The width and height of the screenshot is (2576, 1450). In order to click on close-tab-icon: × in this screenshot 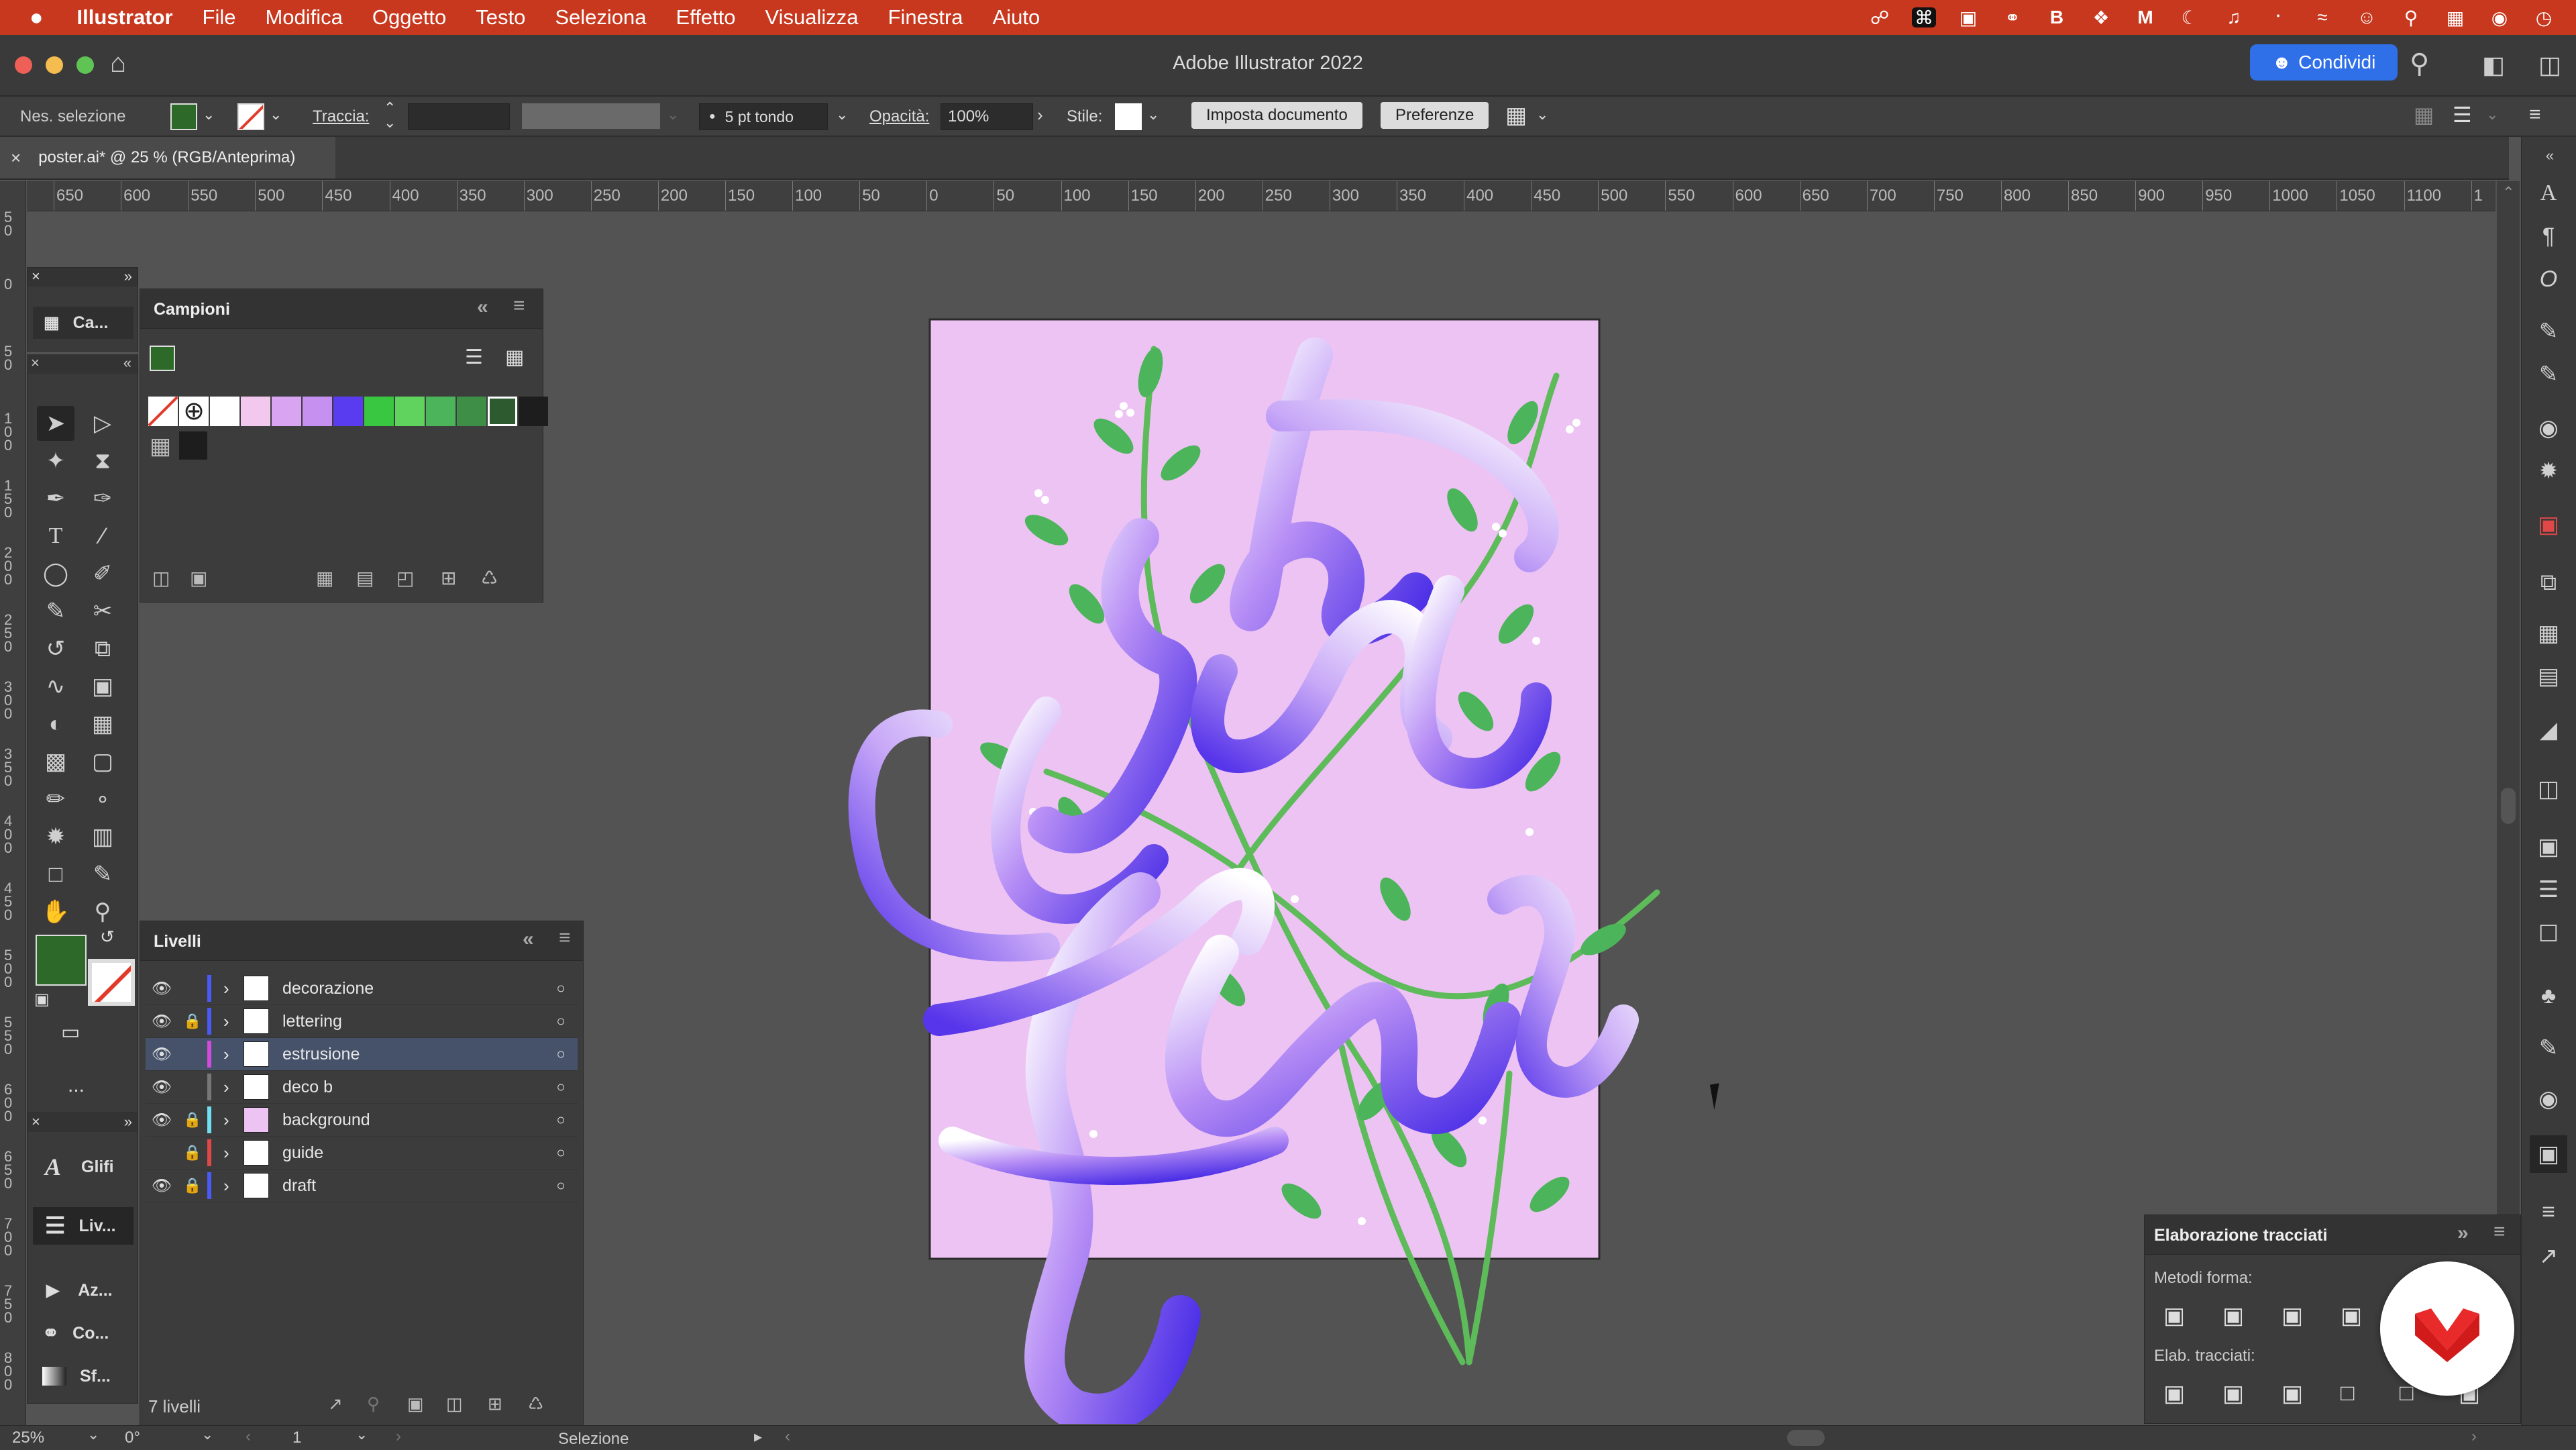, I will do `click(16, 158)`.